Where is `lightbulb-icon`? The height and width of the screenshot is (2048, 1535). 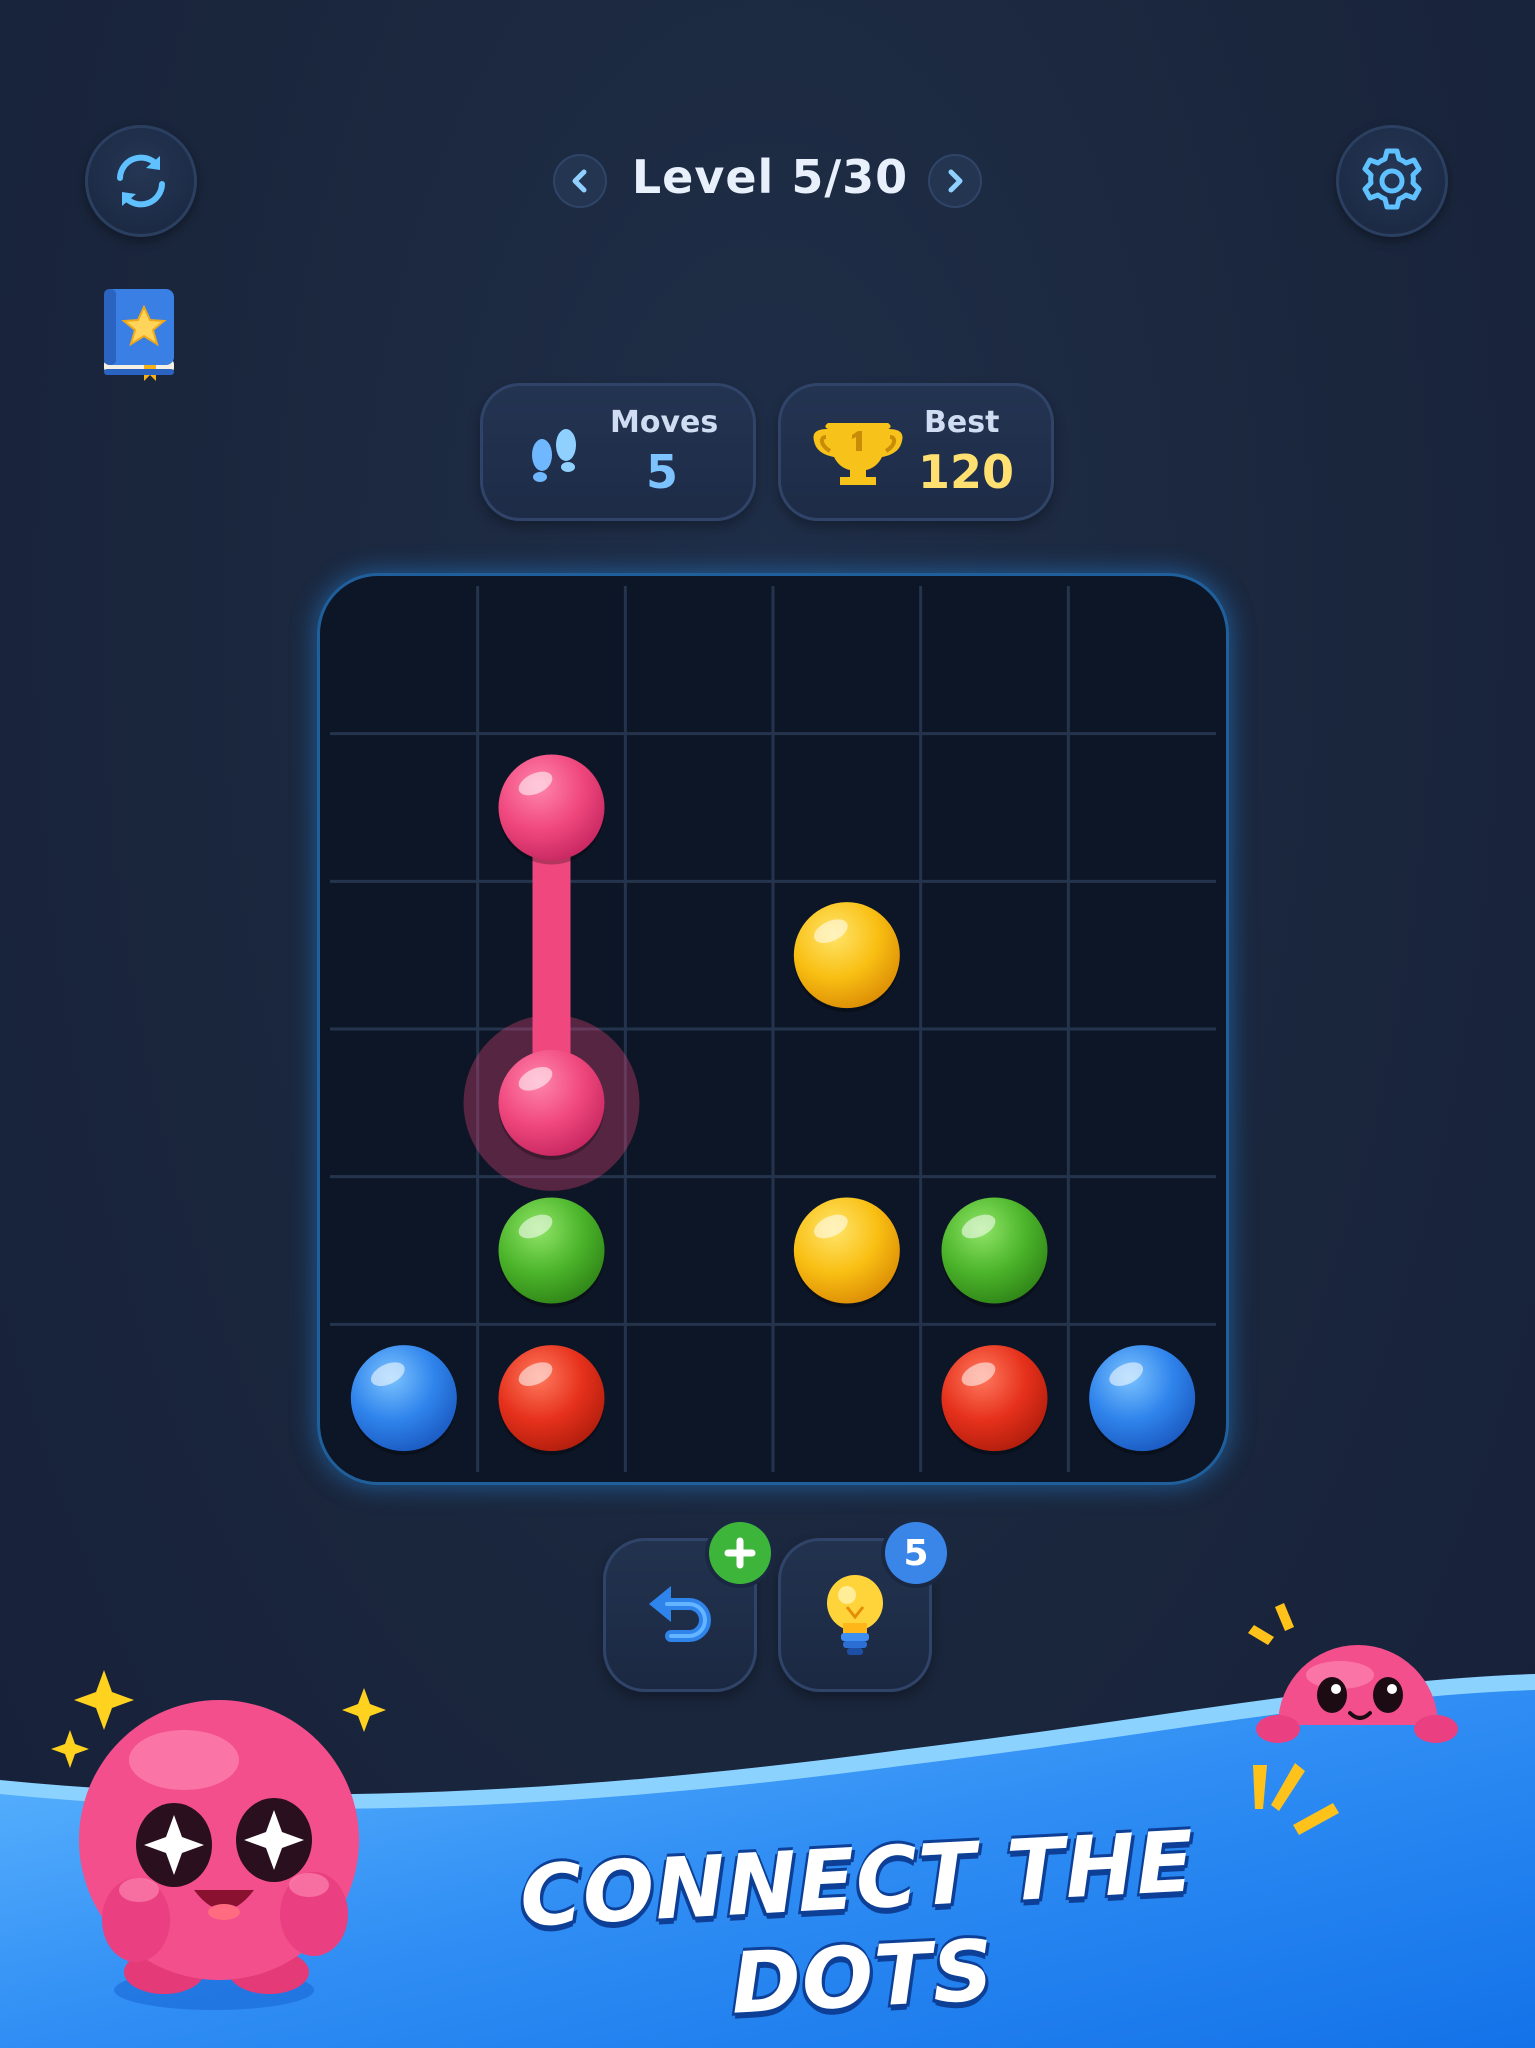
lightbulb-icon is located at coordinates (855, 1615).